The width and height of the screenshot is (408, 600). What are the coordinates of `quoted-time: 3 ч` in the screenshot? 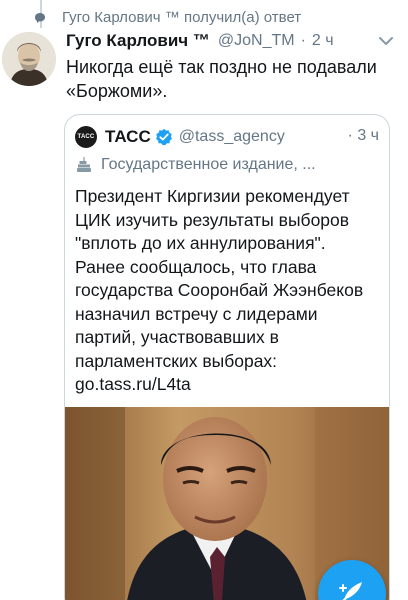 It's located at (368, 135).